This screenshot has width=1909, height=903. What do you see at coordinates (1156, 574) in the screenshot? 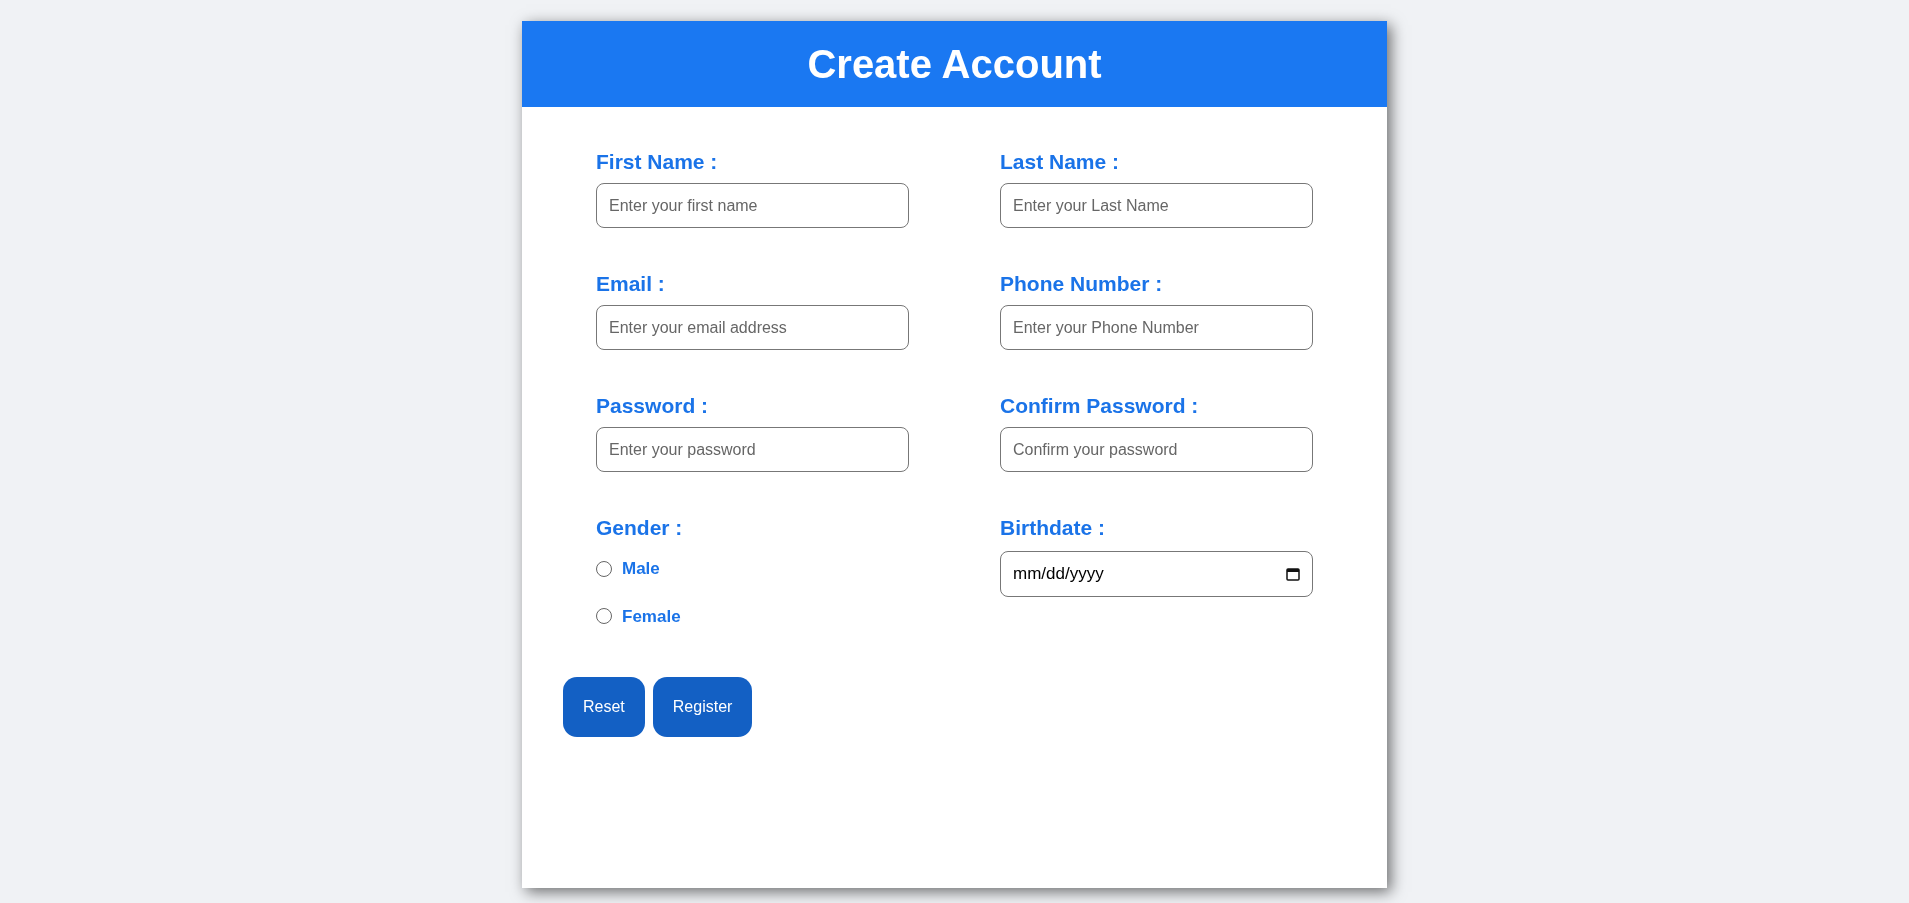
I see `date-field: mm/dd/yyyy` at bounding box center [1156, 574].